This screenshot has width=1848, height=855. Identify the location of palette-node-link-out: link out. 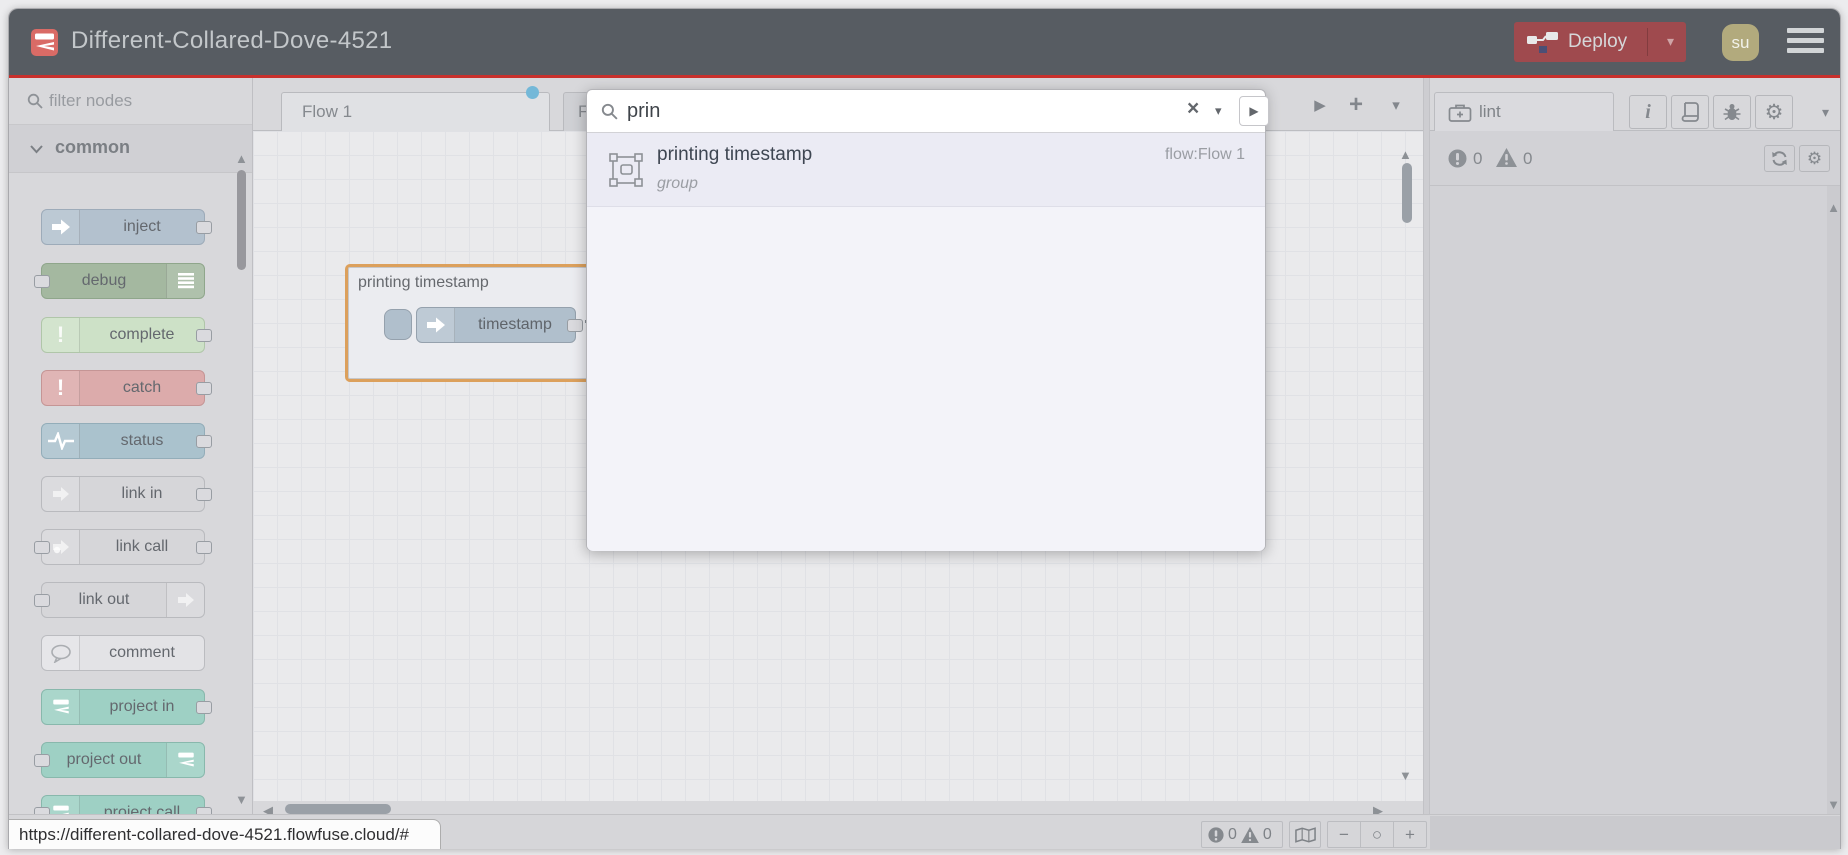
(119, 600).